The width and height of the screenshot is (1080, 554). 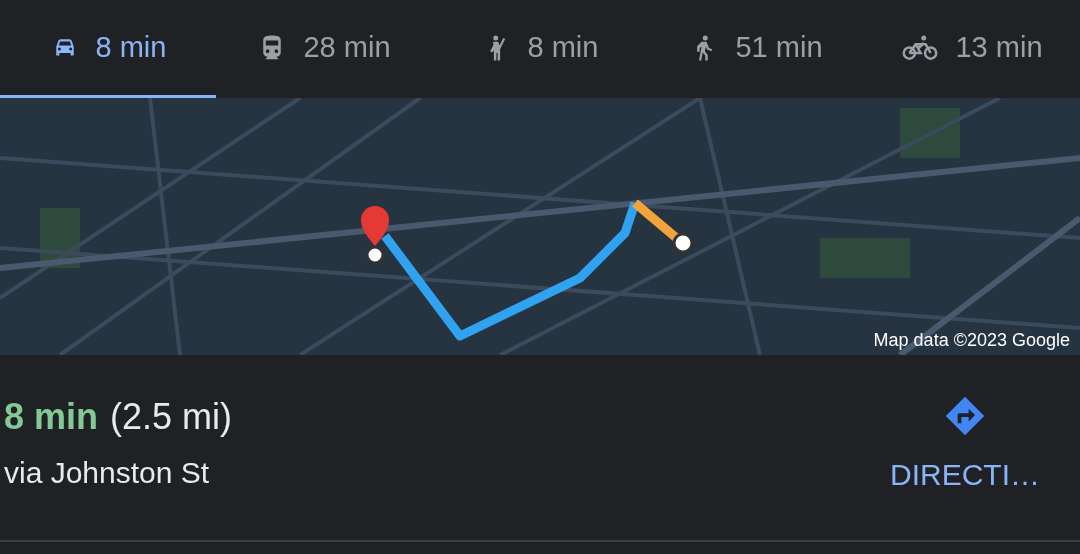 I want to click on route-distance: (2.5 mi), so click(x=171, y=416).